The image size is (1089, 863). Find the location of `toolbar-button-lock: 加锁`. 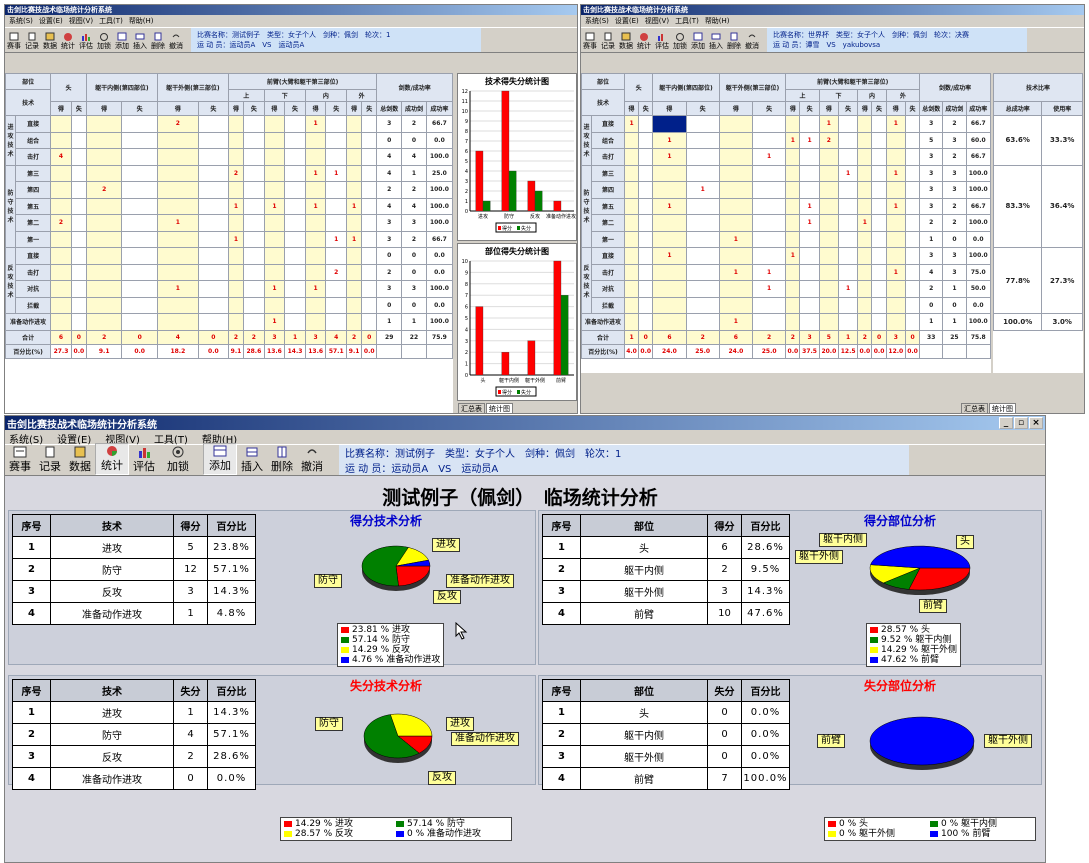

toolbar-button-lock: 加锁 is located at coordinates (680, 41).